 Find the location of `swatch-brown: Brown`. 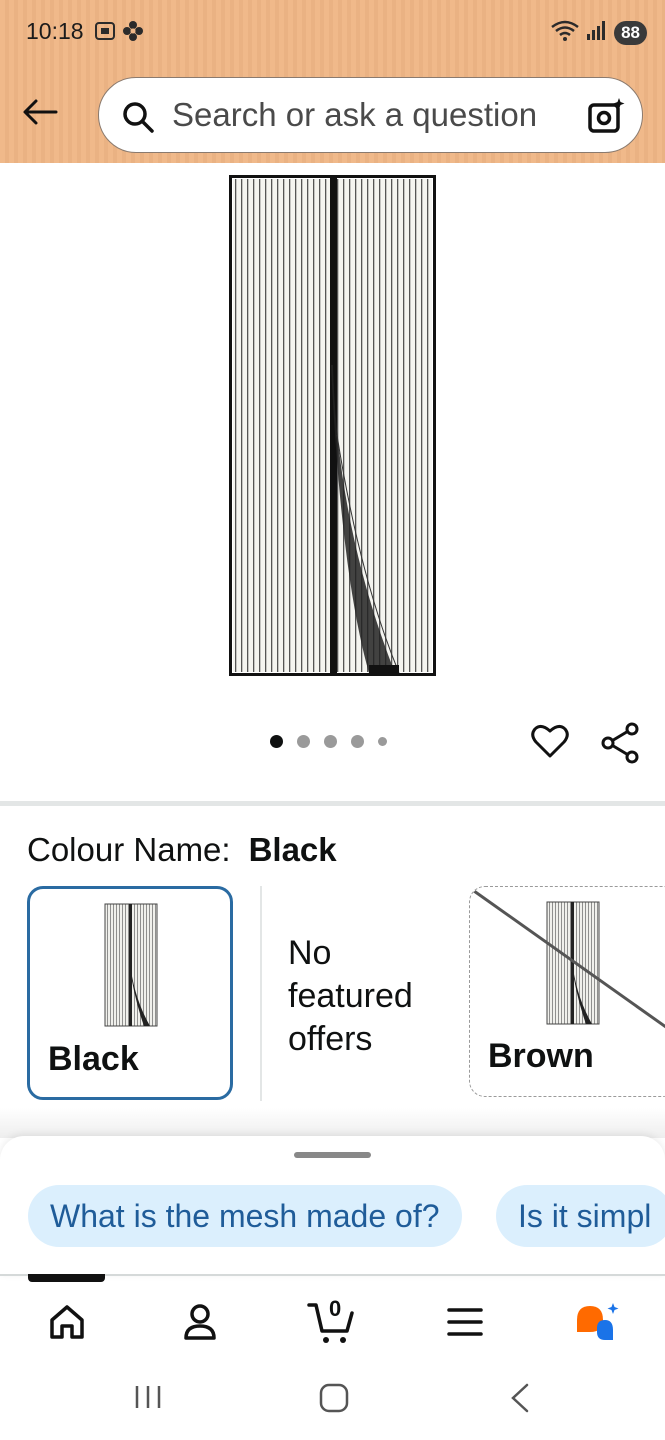

swatch-brown: Brown is located at coordinates (567, 991).